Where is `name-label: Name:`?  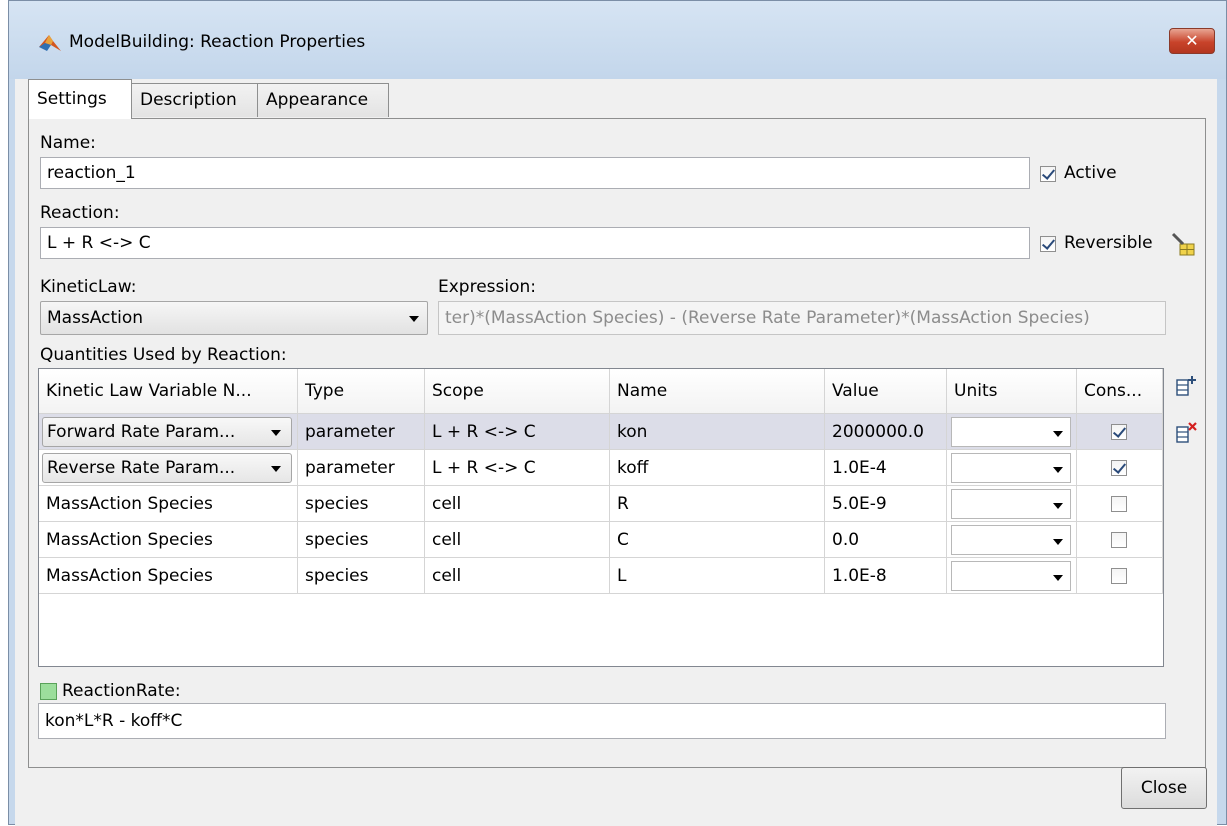
name-label: Name: is located at coordinates (68, 143).